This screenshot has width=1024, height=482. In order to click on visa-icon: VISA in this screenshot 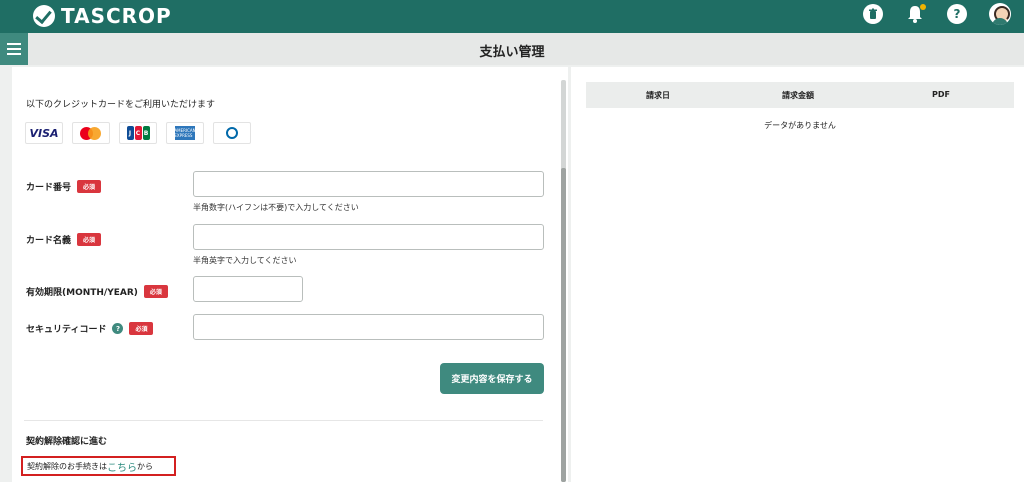, I will do `click(44, 133)`.